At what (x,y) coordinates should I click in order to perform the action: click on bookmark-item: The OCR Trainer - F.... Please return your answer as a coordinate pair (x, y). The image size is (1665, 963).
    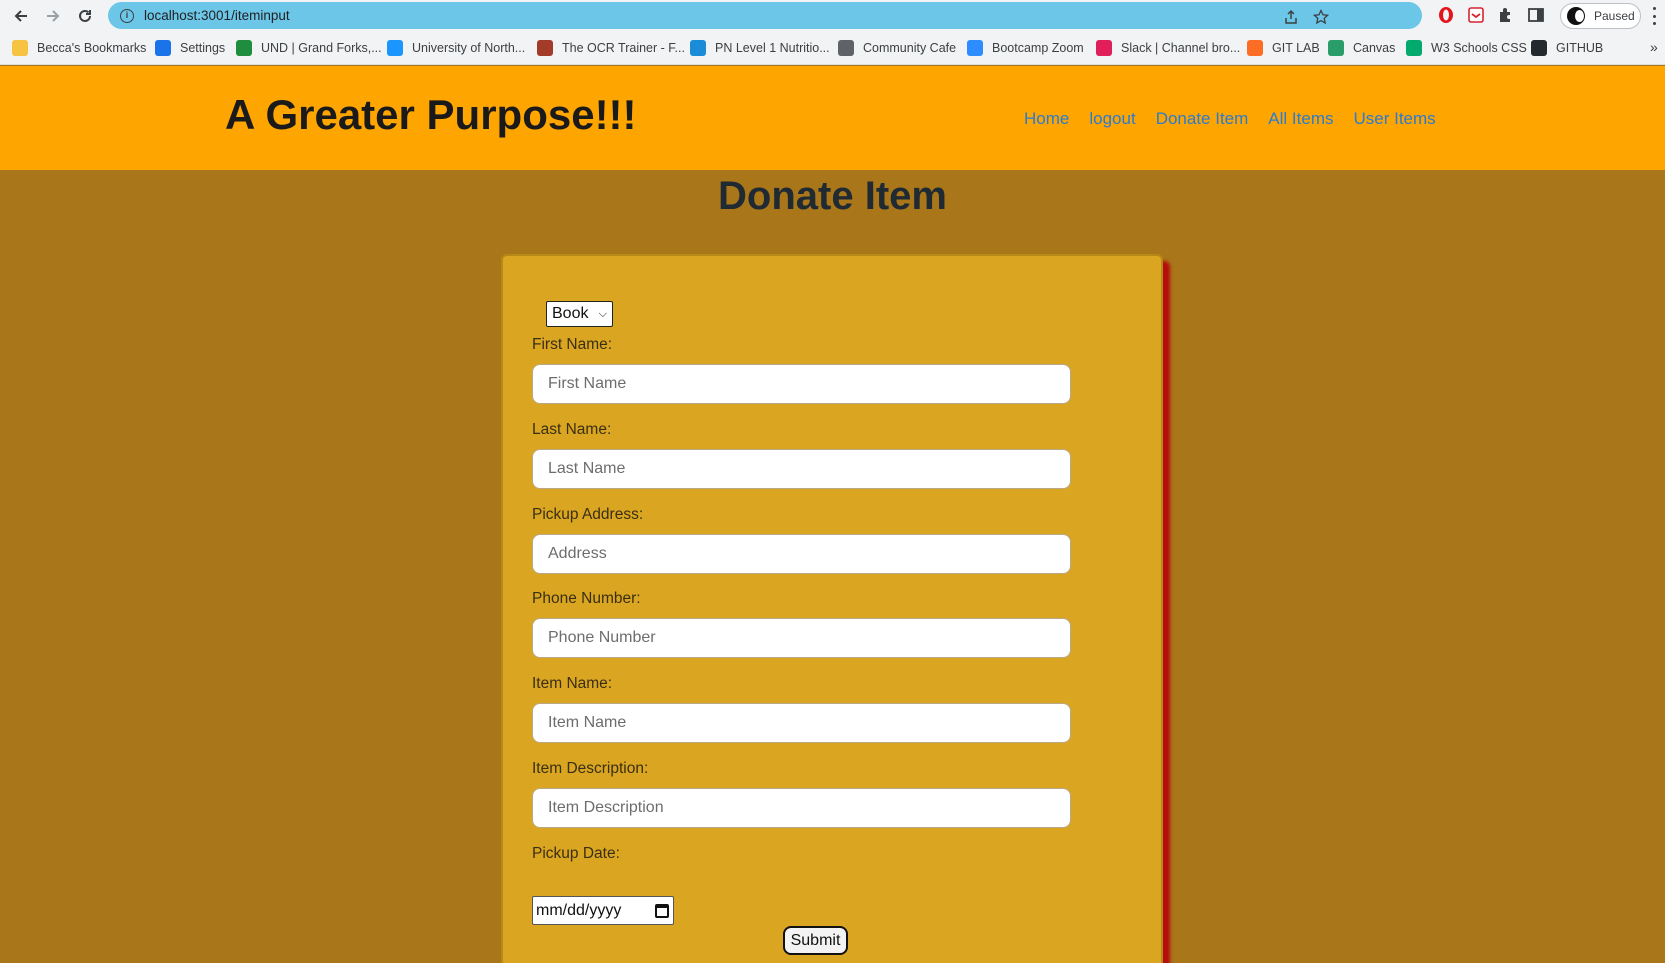
    Looking at the image, I should click on (611, 48).